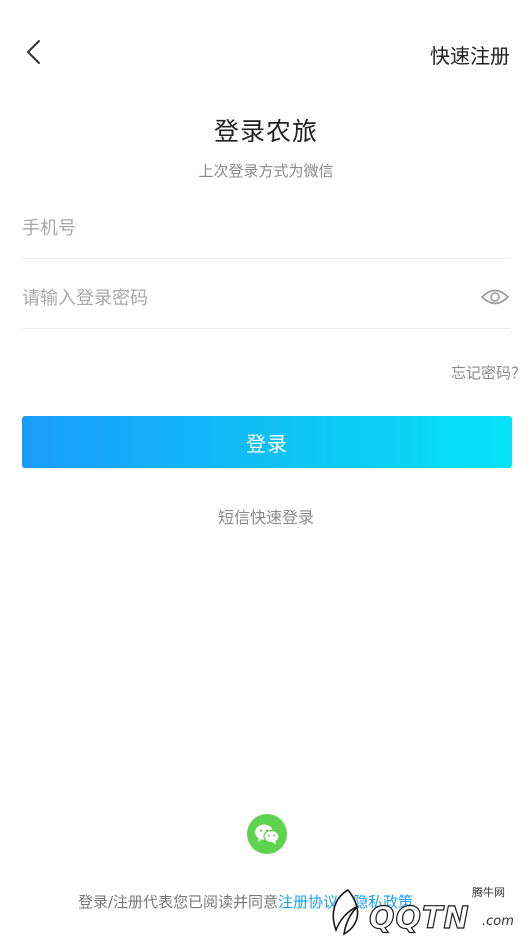  I want to click on password-input, so click(242, 298).